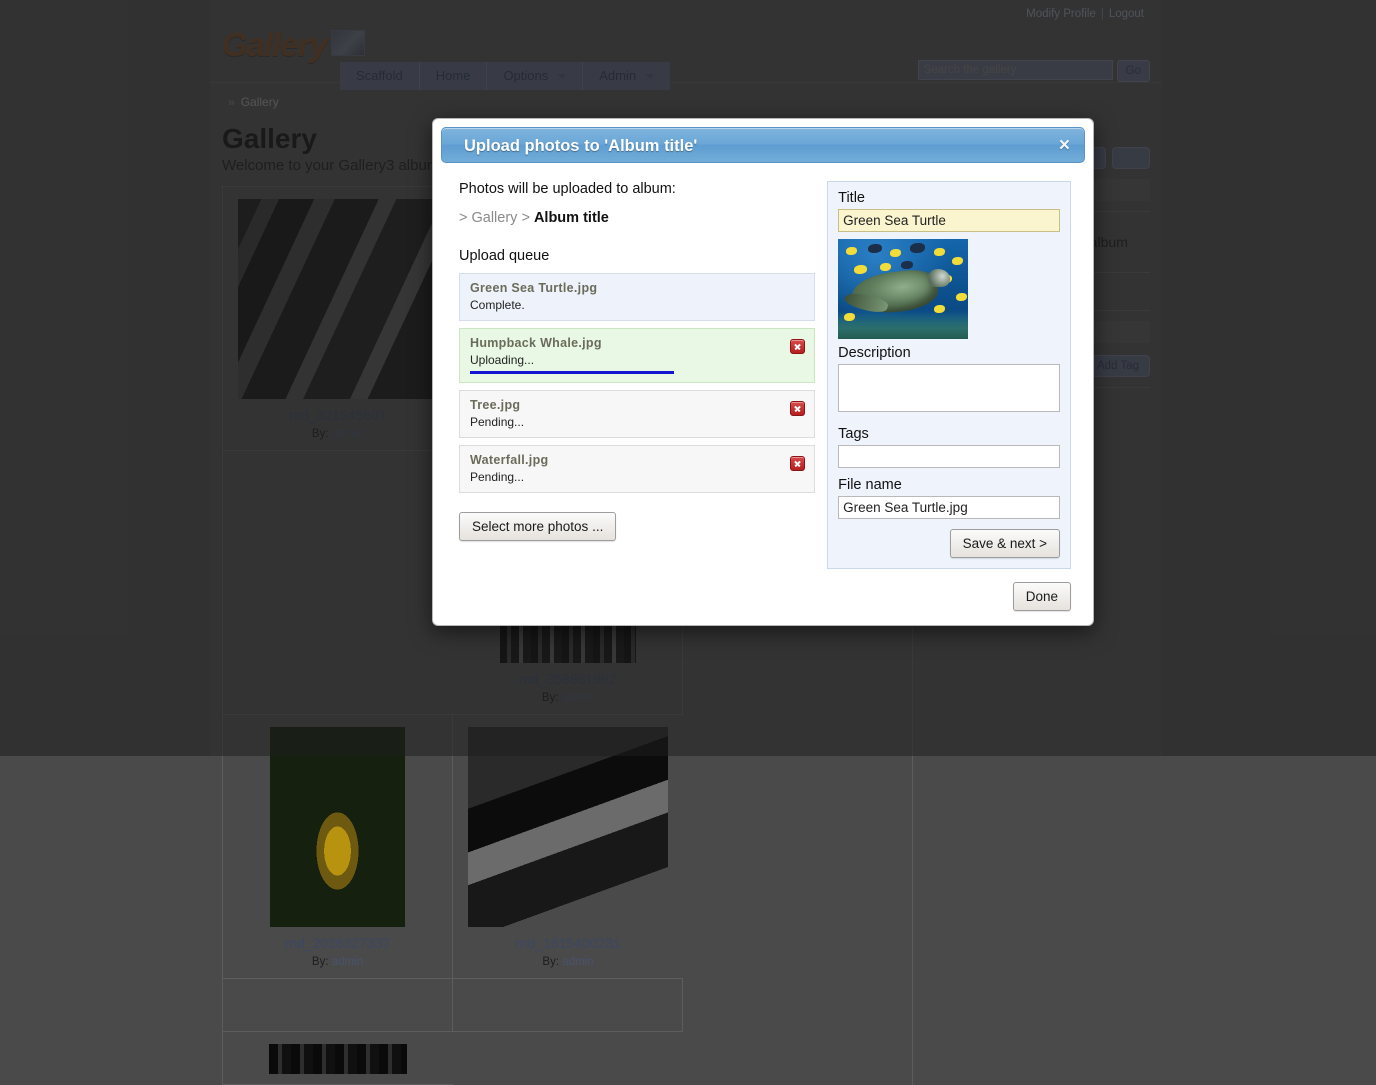 Image resolution: width=1376 pixels, height=1085 pixels. What do you see at coordinates (337, 415) in the screenshot?
I see `album-item-caption: rnd_321545601` at bounding box center [337, 415].